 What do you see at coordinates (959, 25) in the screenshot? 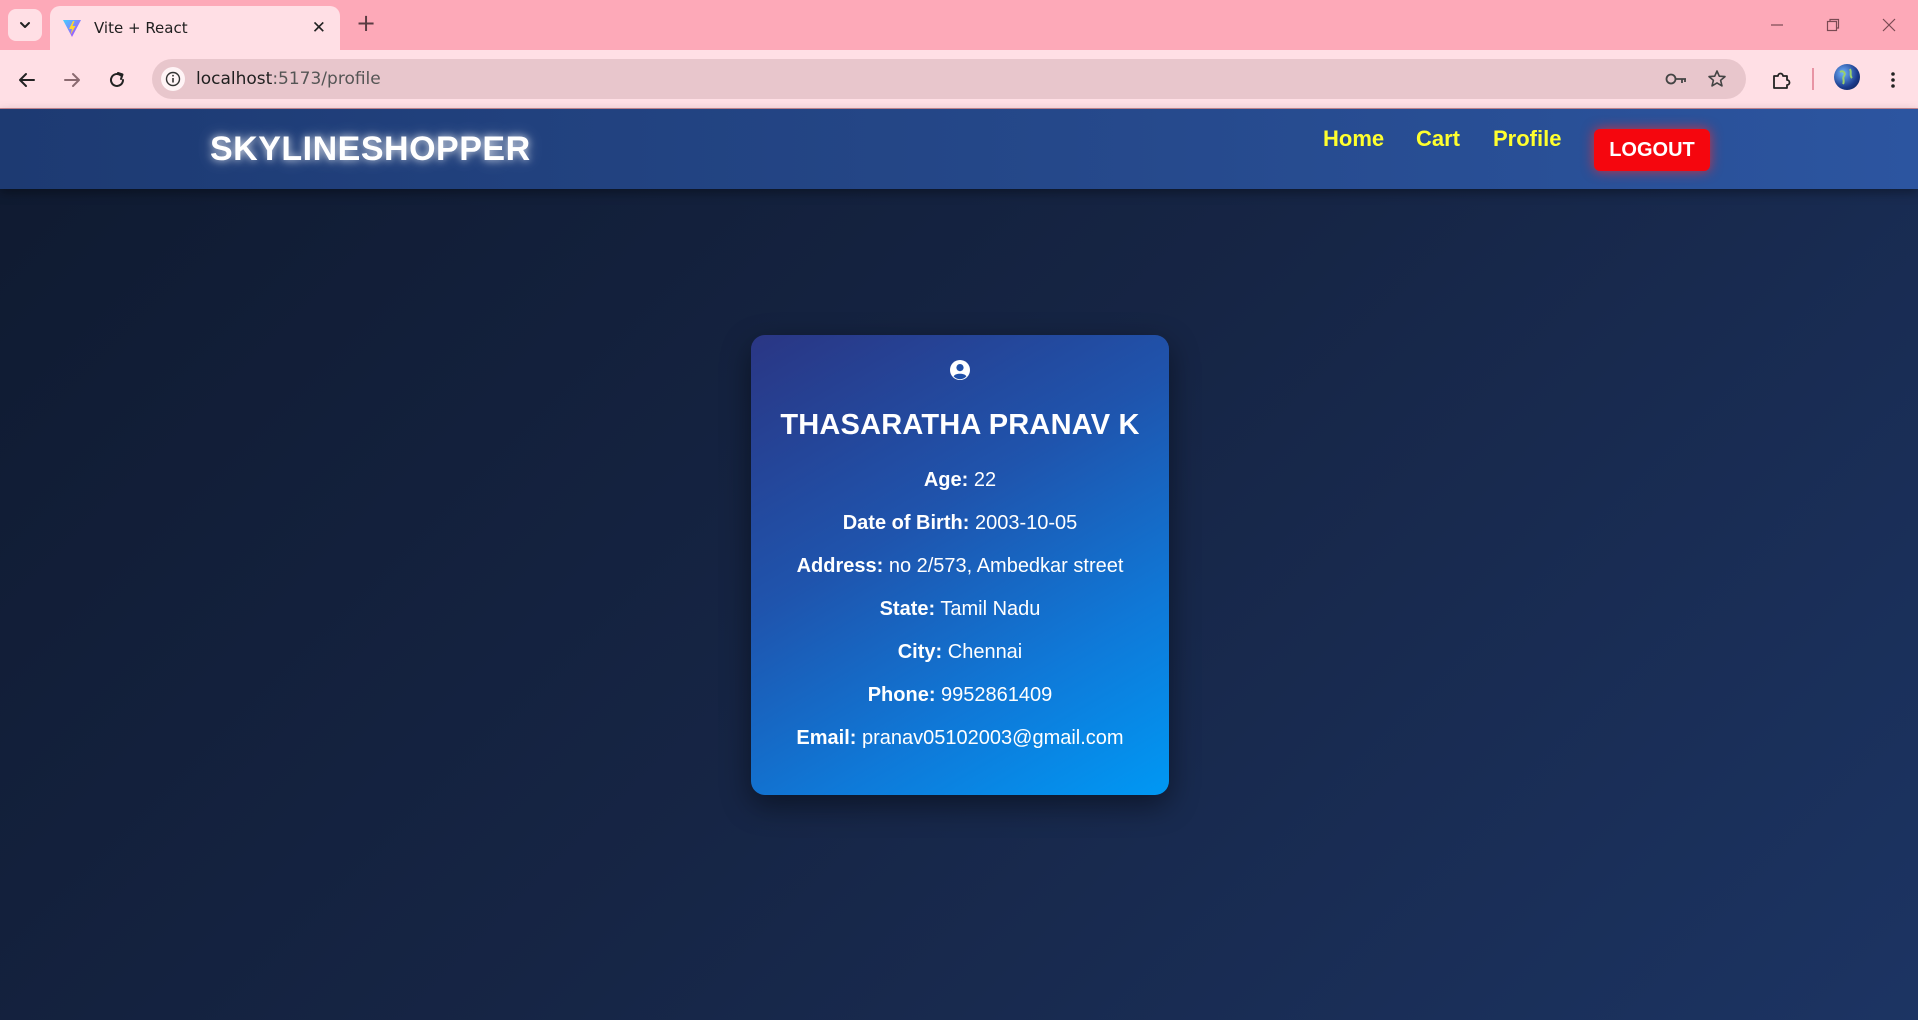
I see `browser-tabstrip: Vite + React ✕ +` at bounding box center [959, 25].